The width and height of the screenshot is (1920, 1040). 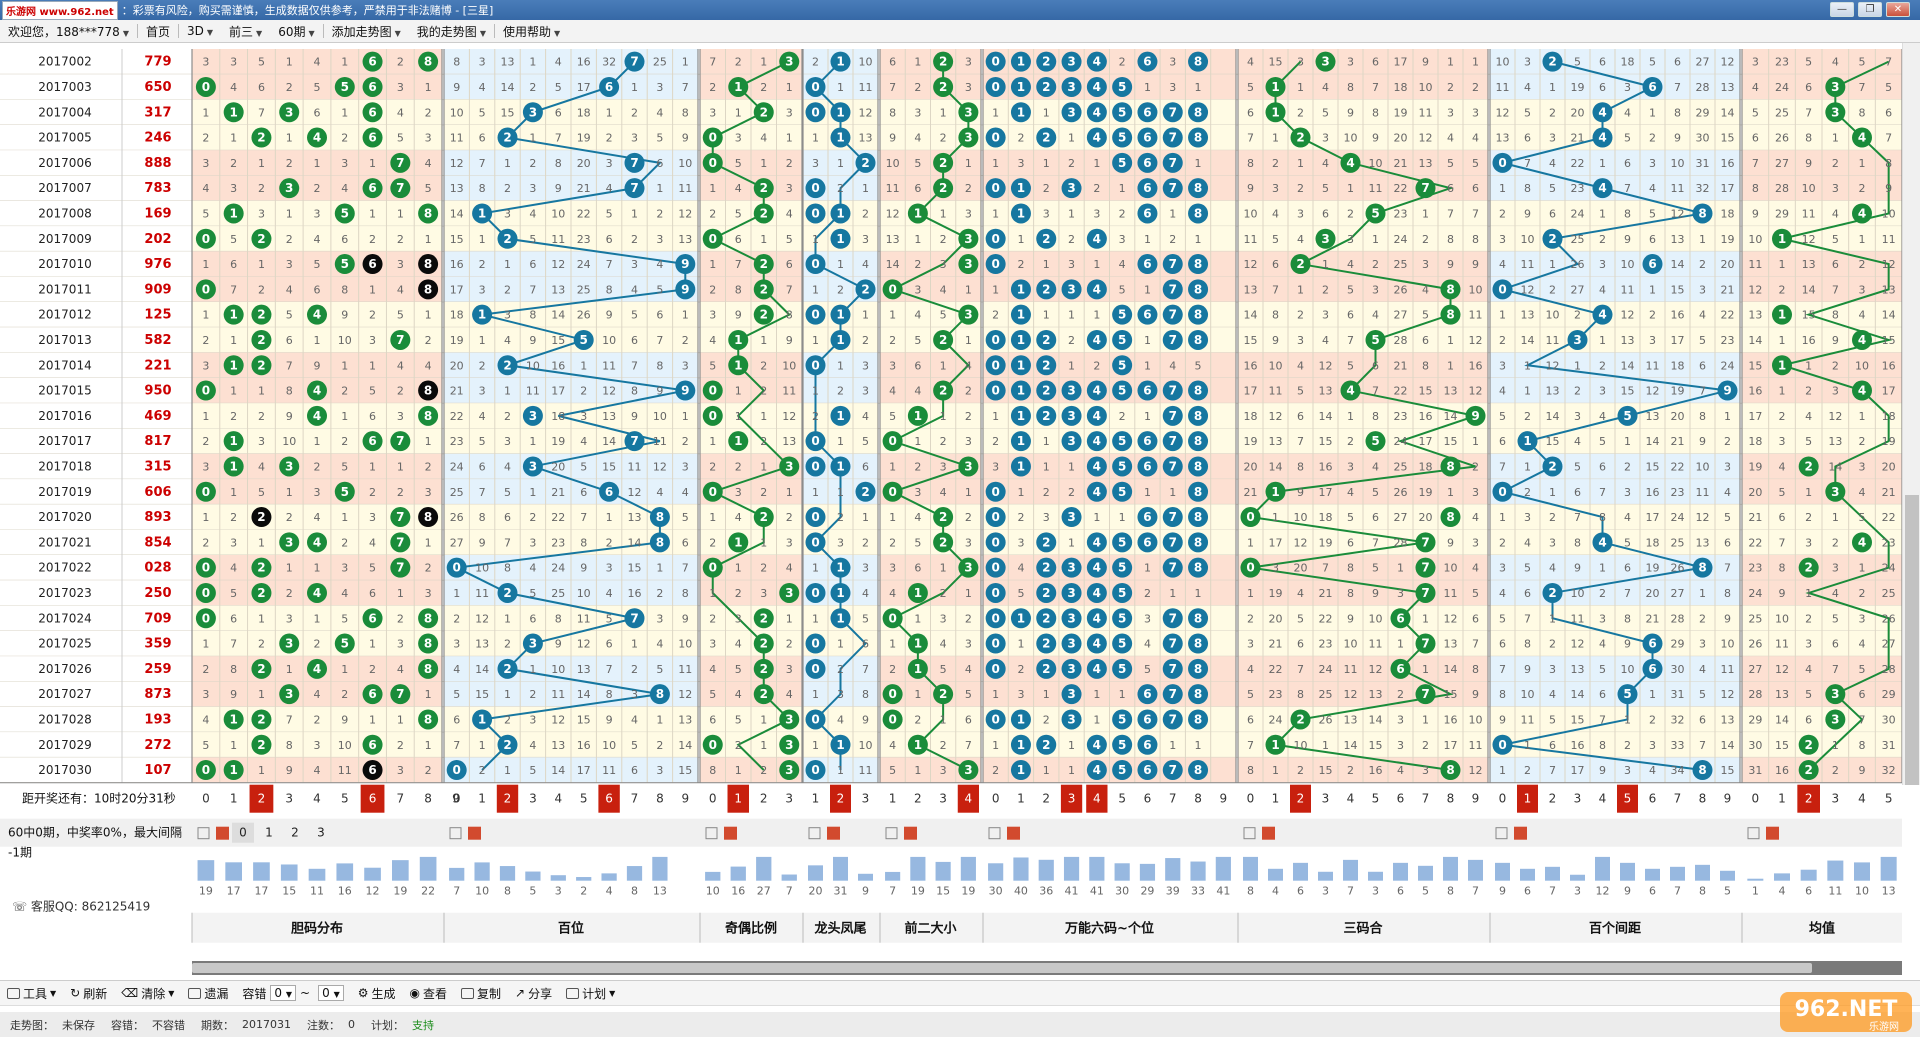 What do you see at coordinates (1842, 9) in the screenshot?
I see `minimize-button: —` at bounding box center [1842, 9].